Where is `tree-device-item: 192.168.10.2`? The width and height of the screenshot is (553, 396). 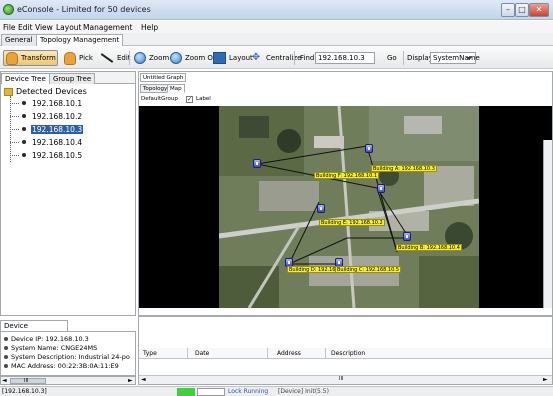
tree-device-item: 192.168.10.2 is located at coordinates (46, 116).